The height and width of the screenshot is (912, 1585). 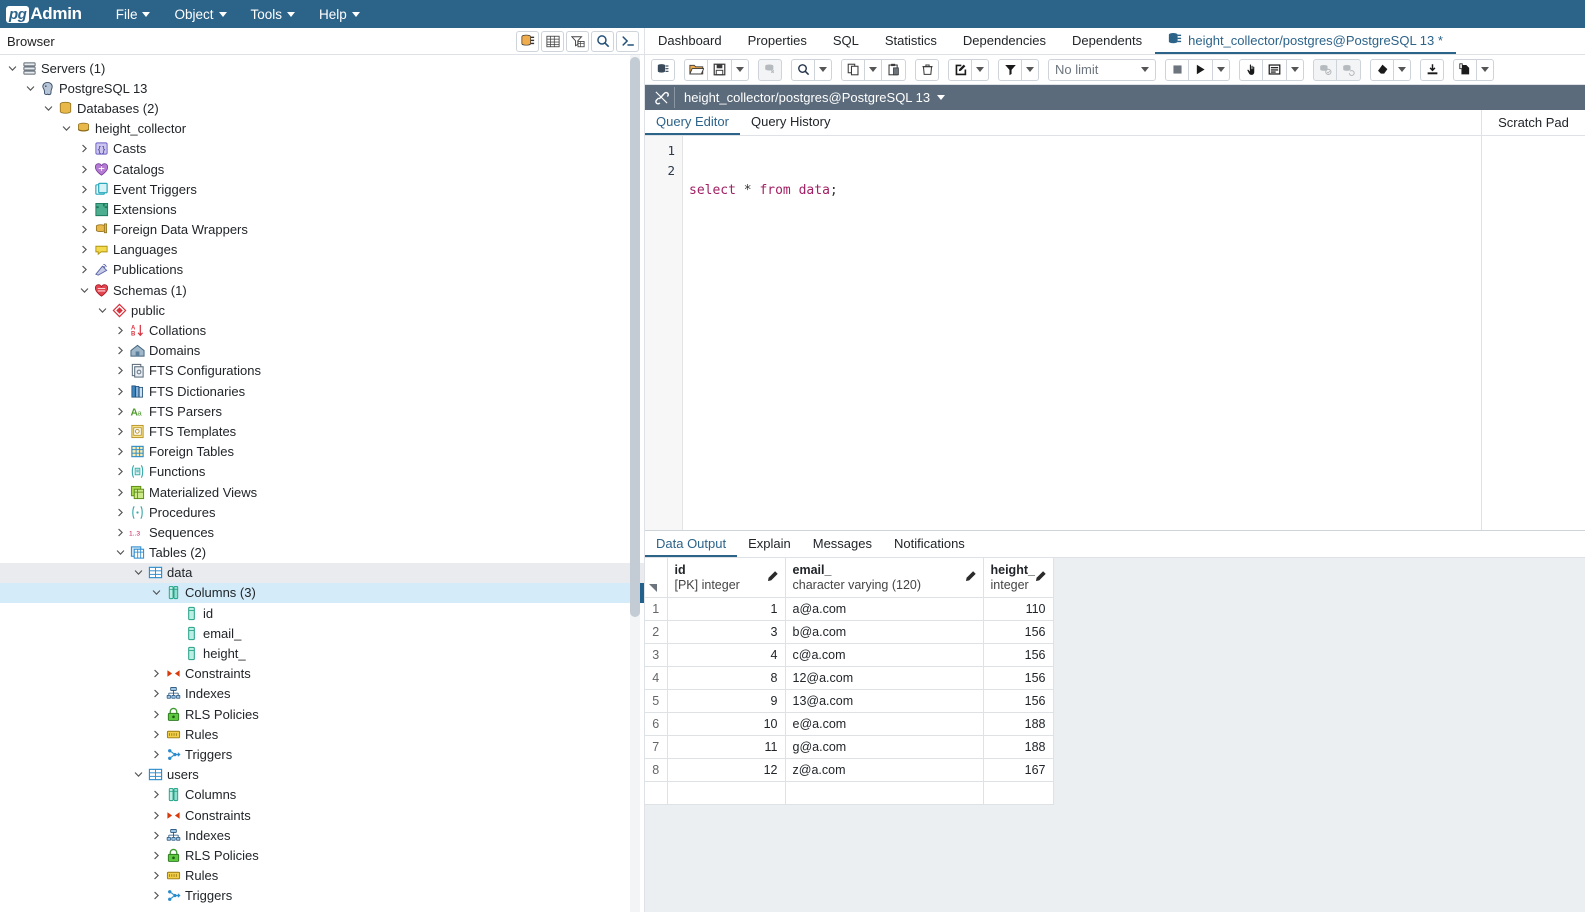 I want to click on cell-email-: 13@a.com, so click(x=884, y=701).